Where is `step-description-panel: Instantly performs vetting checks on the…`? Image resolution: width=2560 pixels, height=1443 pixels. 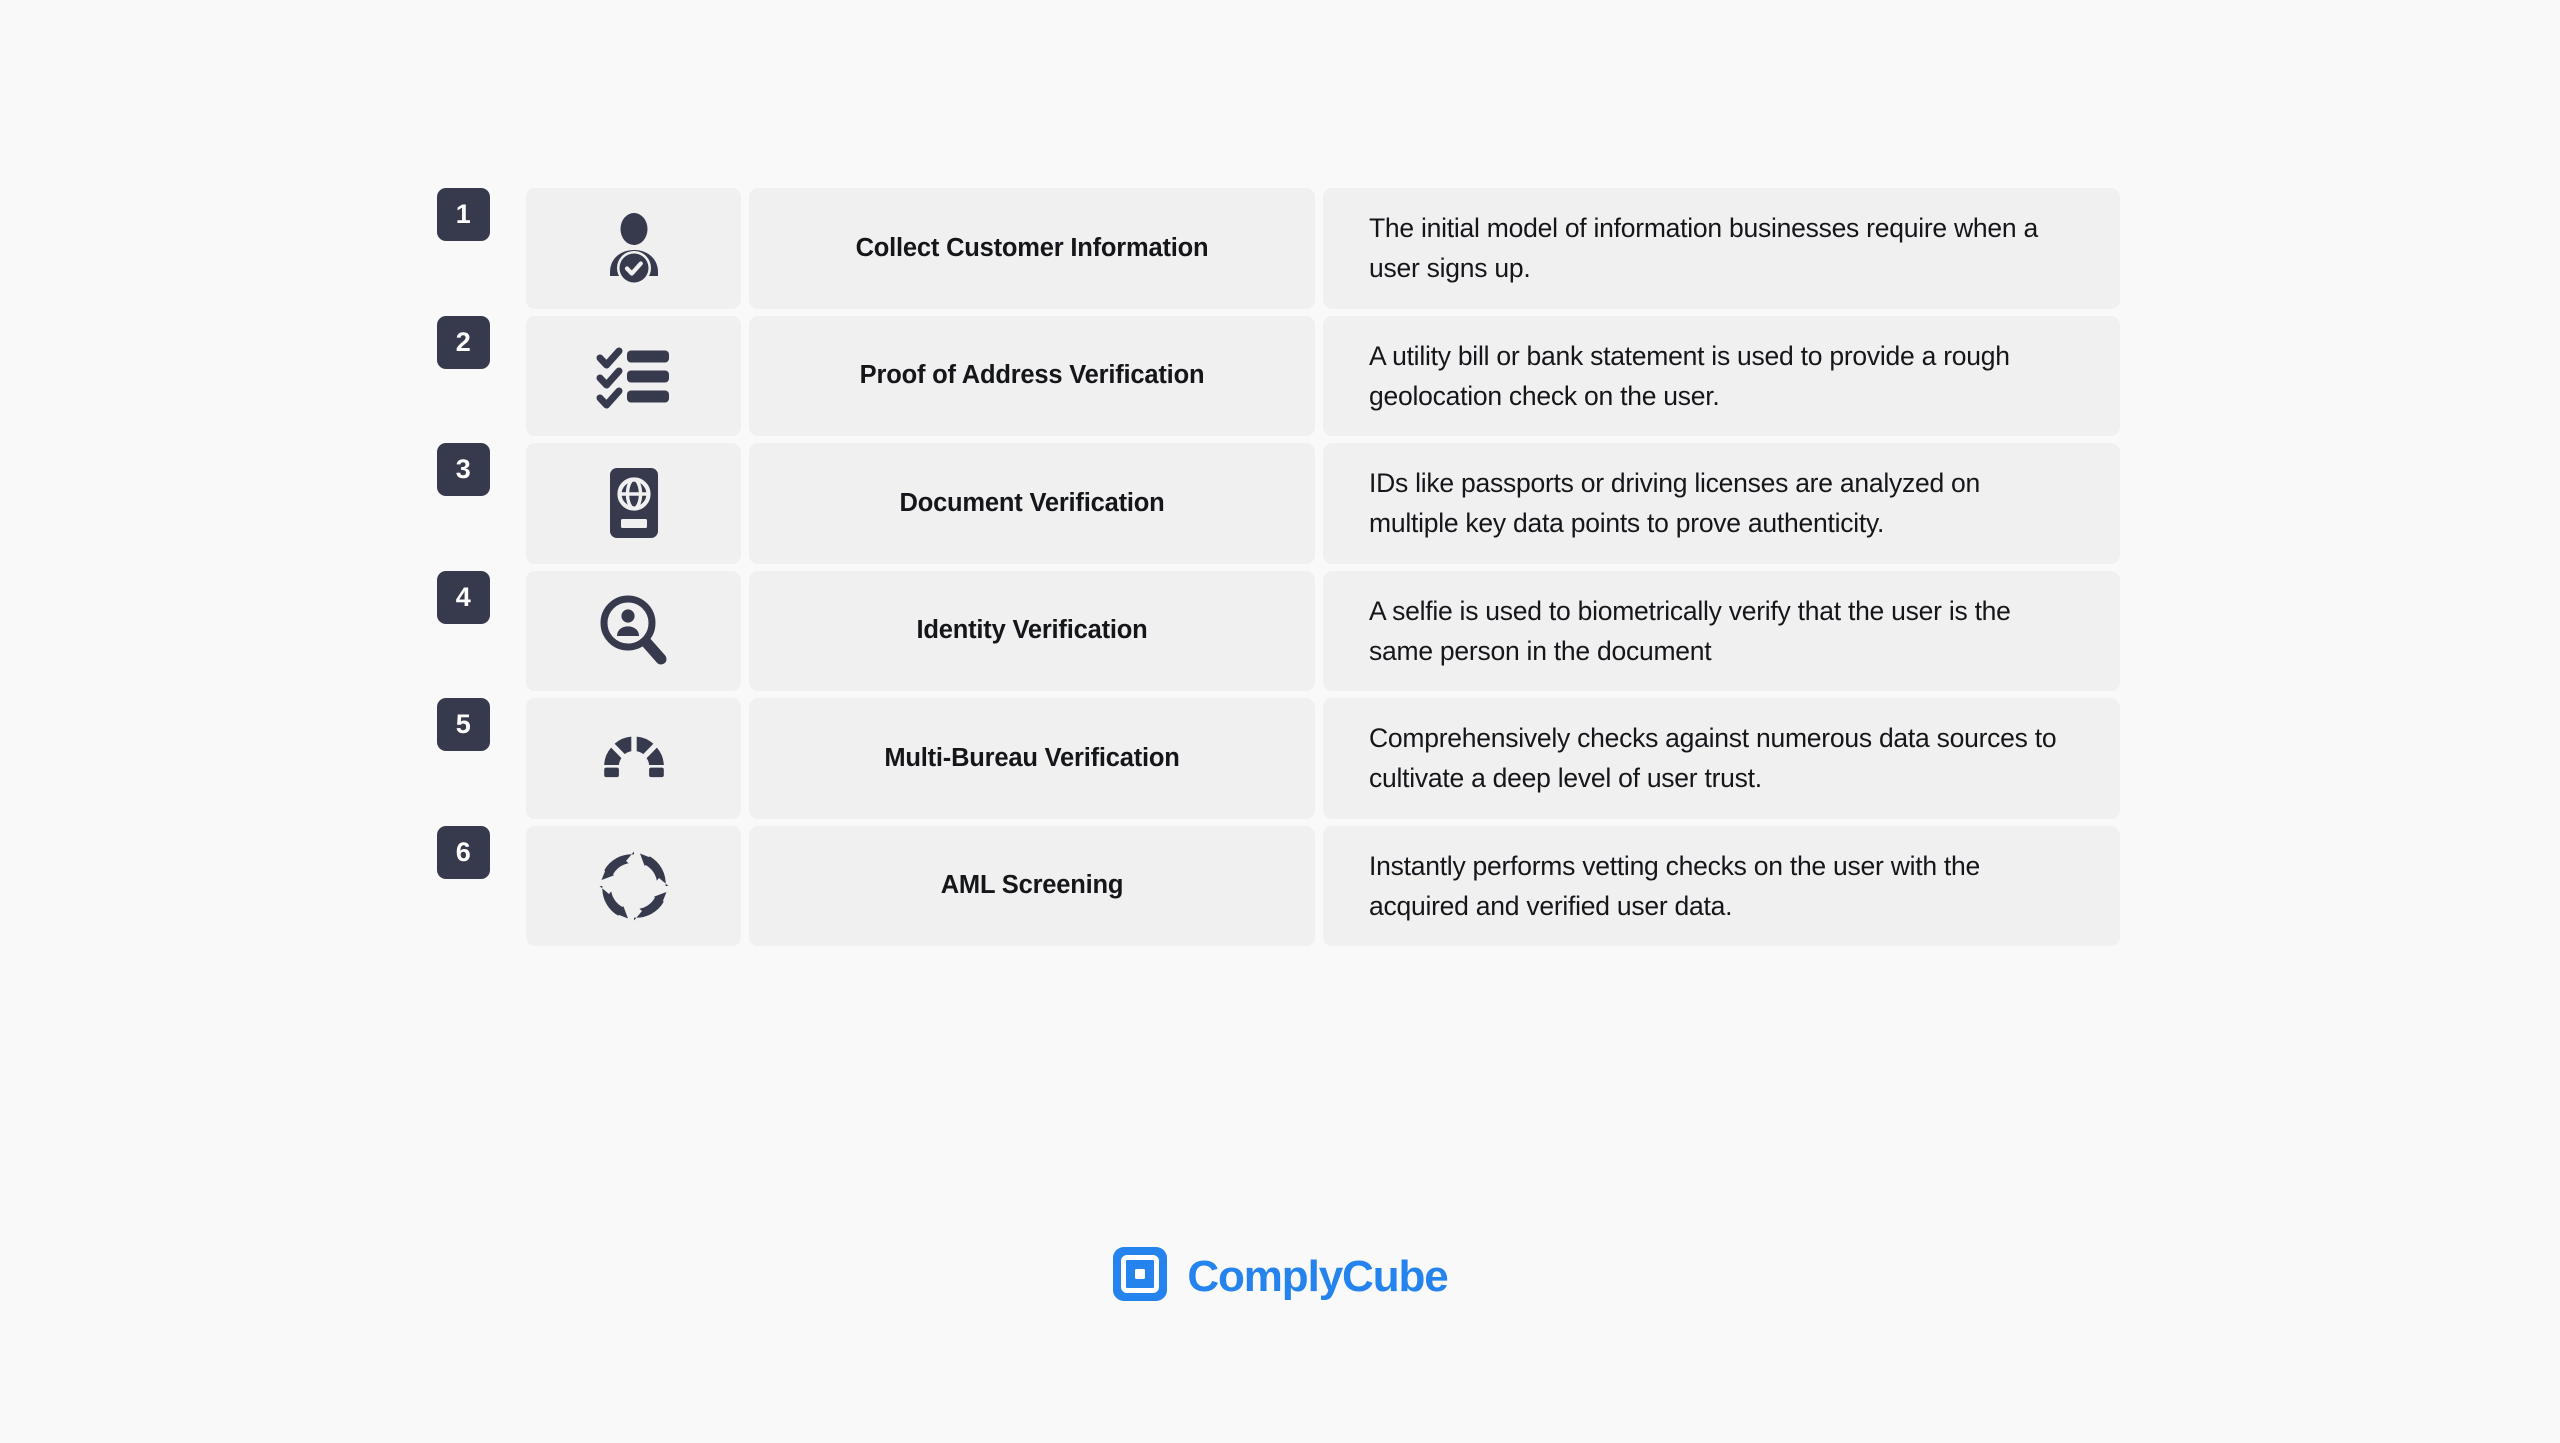
step-description-panel: Instantly performs vetting checks on the… is located at coordinates (1721, 886).